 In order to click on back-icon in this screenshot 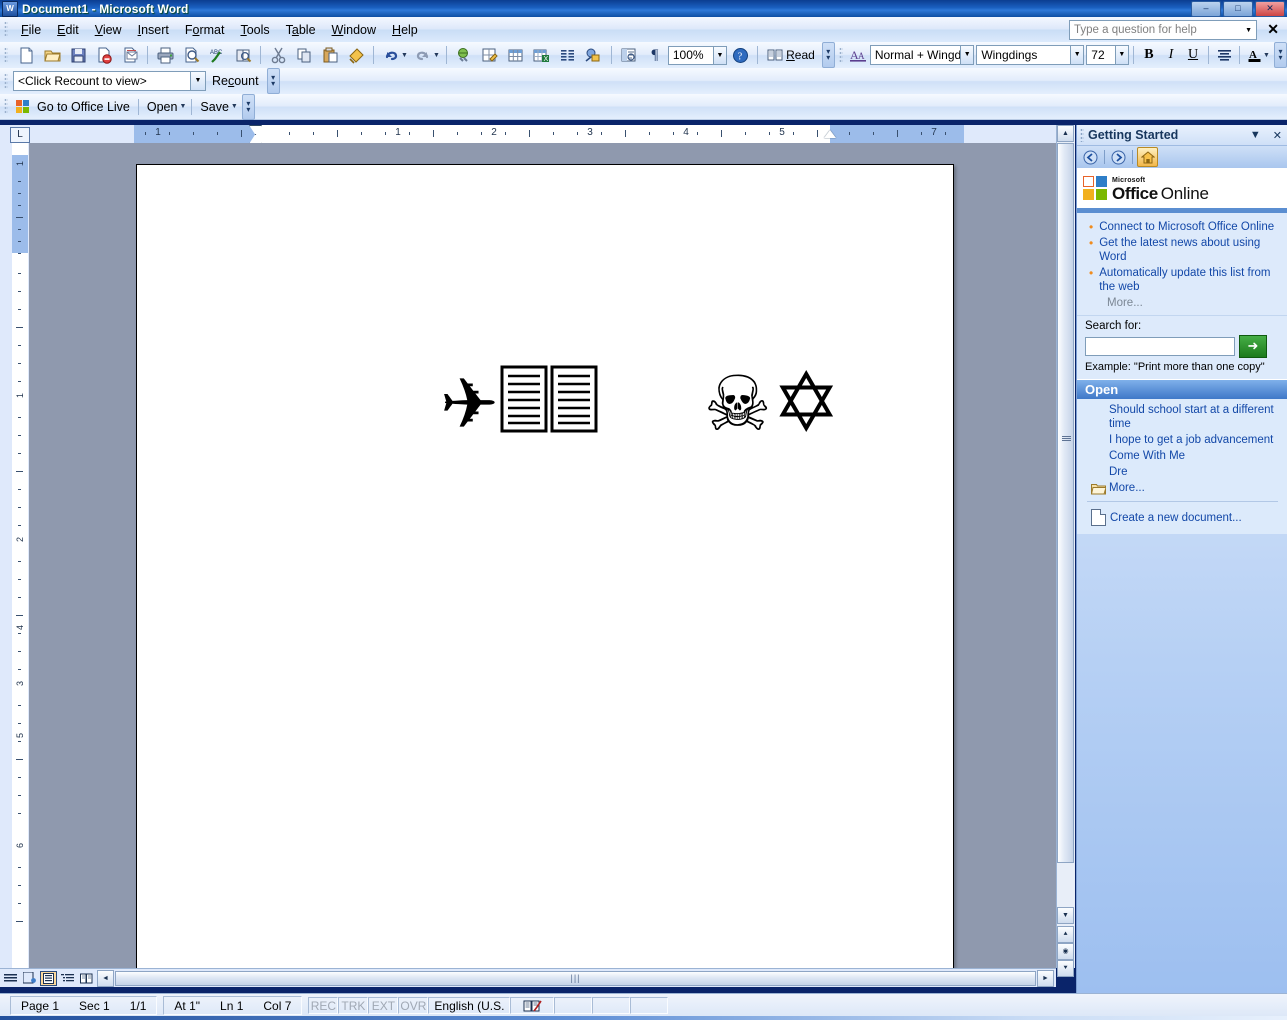, I will do `click(1090, 157)`.